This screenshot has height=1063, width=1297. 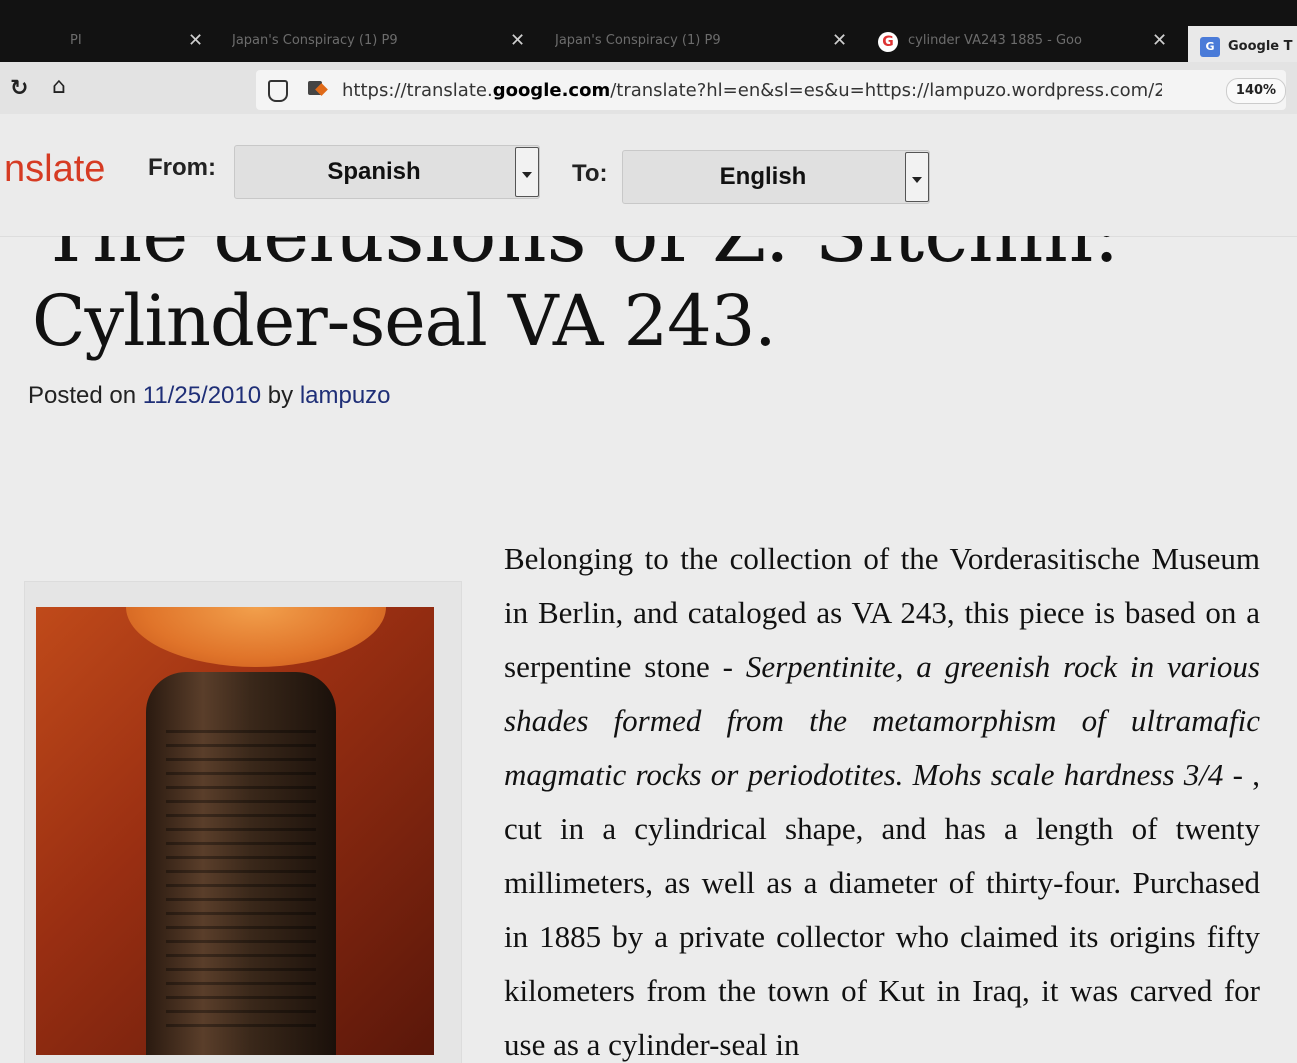 What do you see at coordinates (417, 90) in the screenshot?
I see `url-prefix: https://translate.` at bounding box center [417, 90].